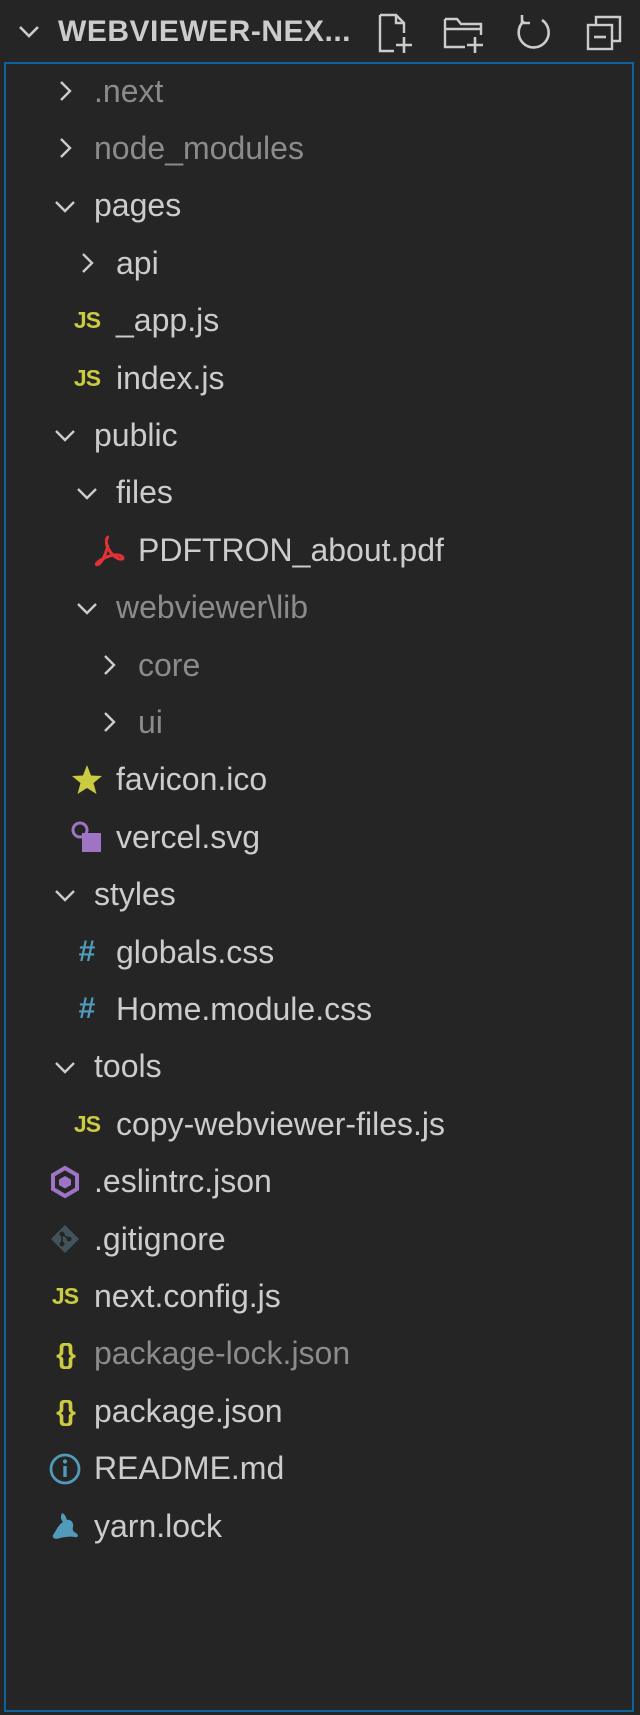  I want to click on pdf-file-icon, so click(109, 550).